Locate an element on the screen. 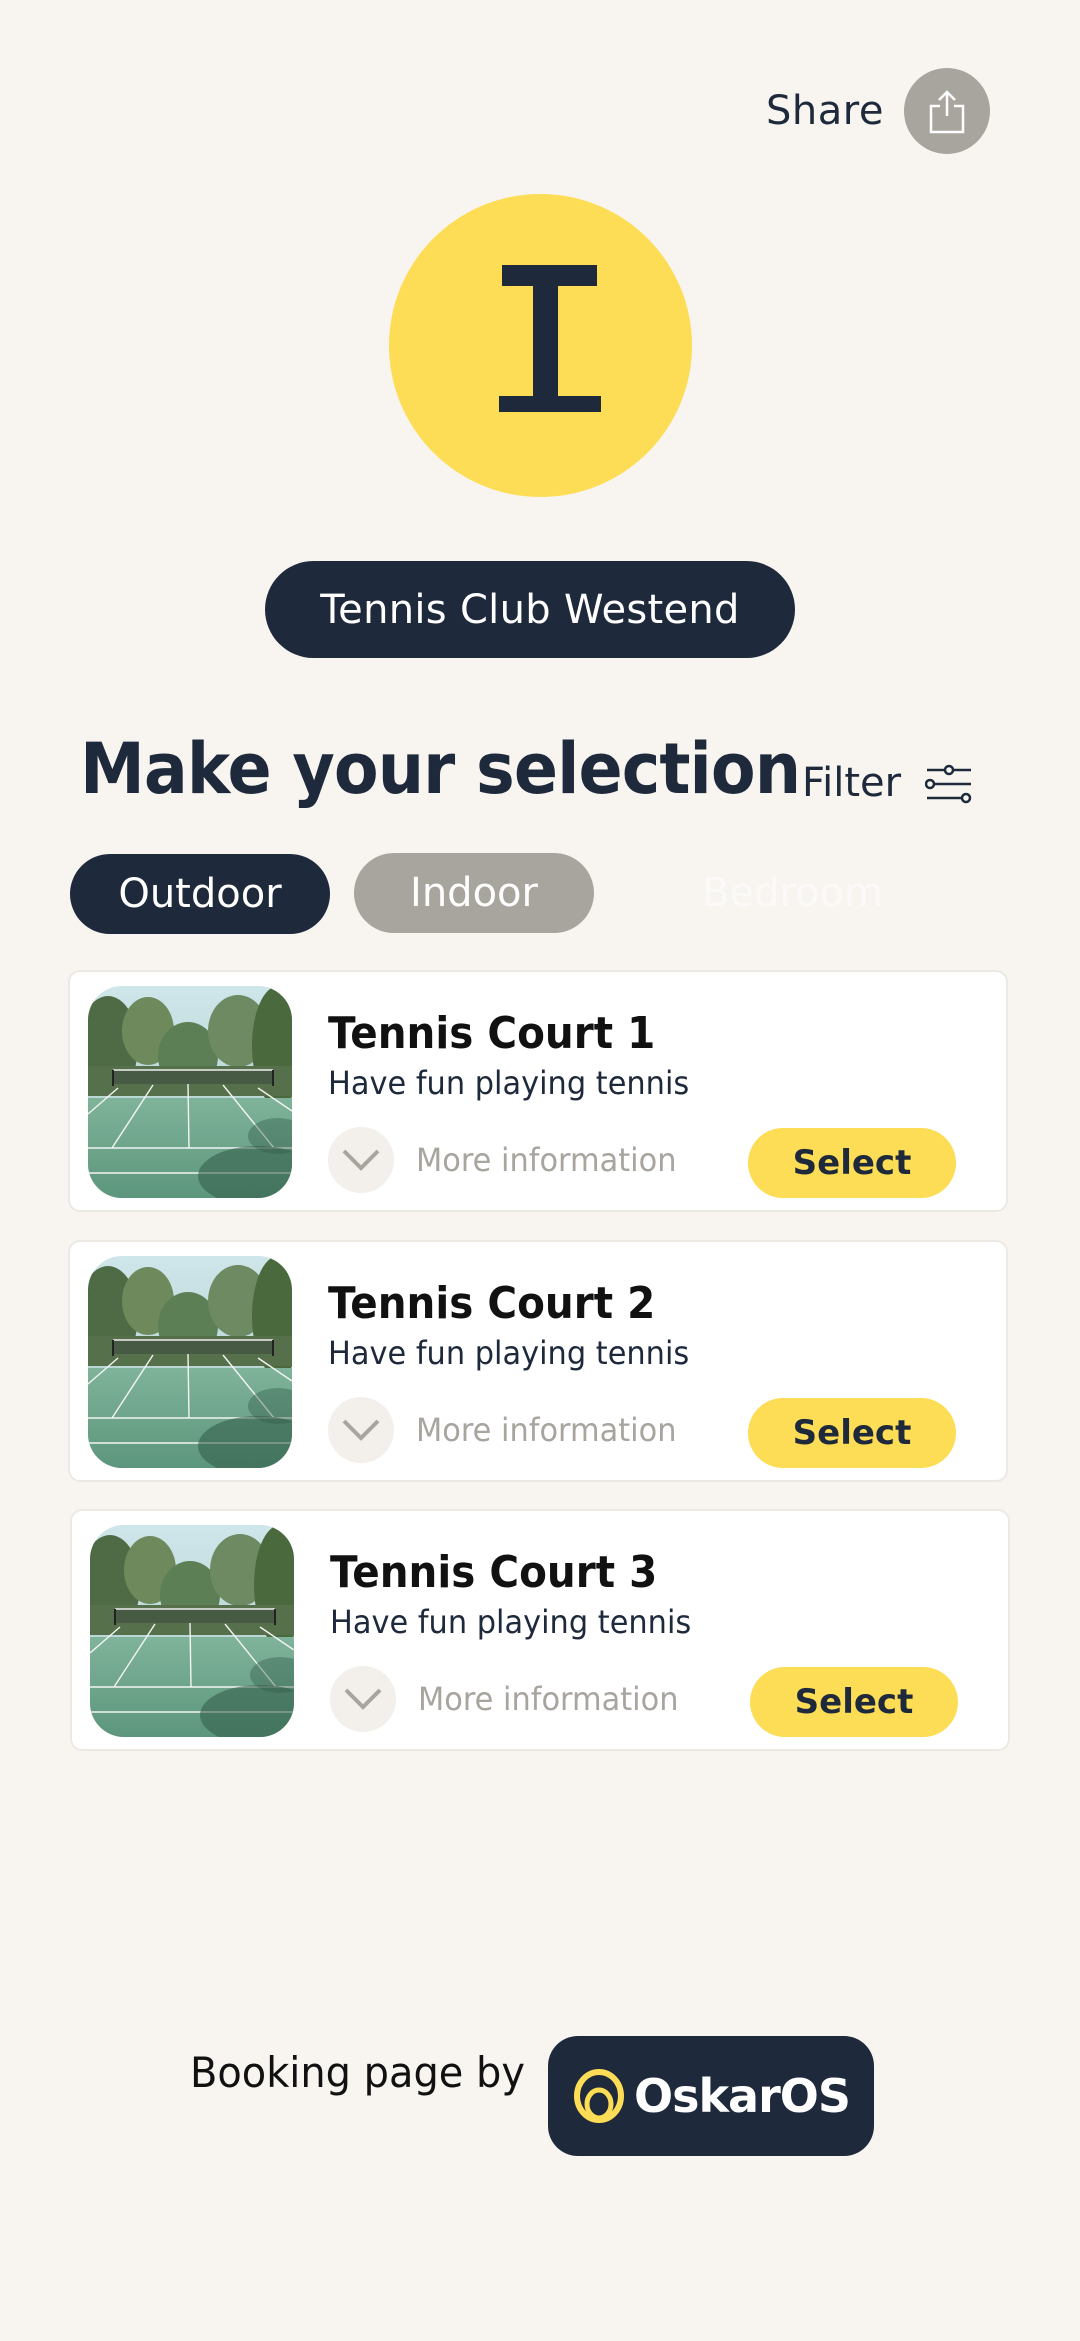 Image resolution: width=1080 pixels, height=2341 pixels. tab-indoor-label: Indoor is located at coordinates (474, 893).